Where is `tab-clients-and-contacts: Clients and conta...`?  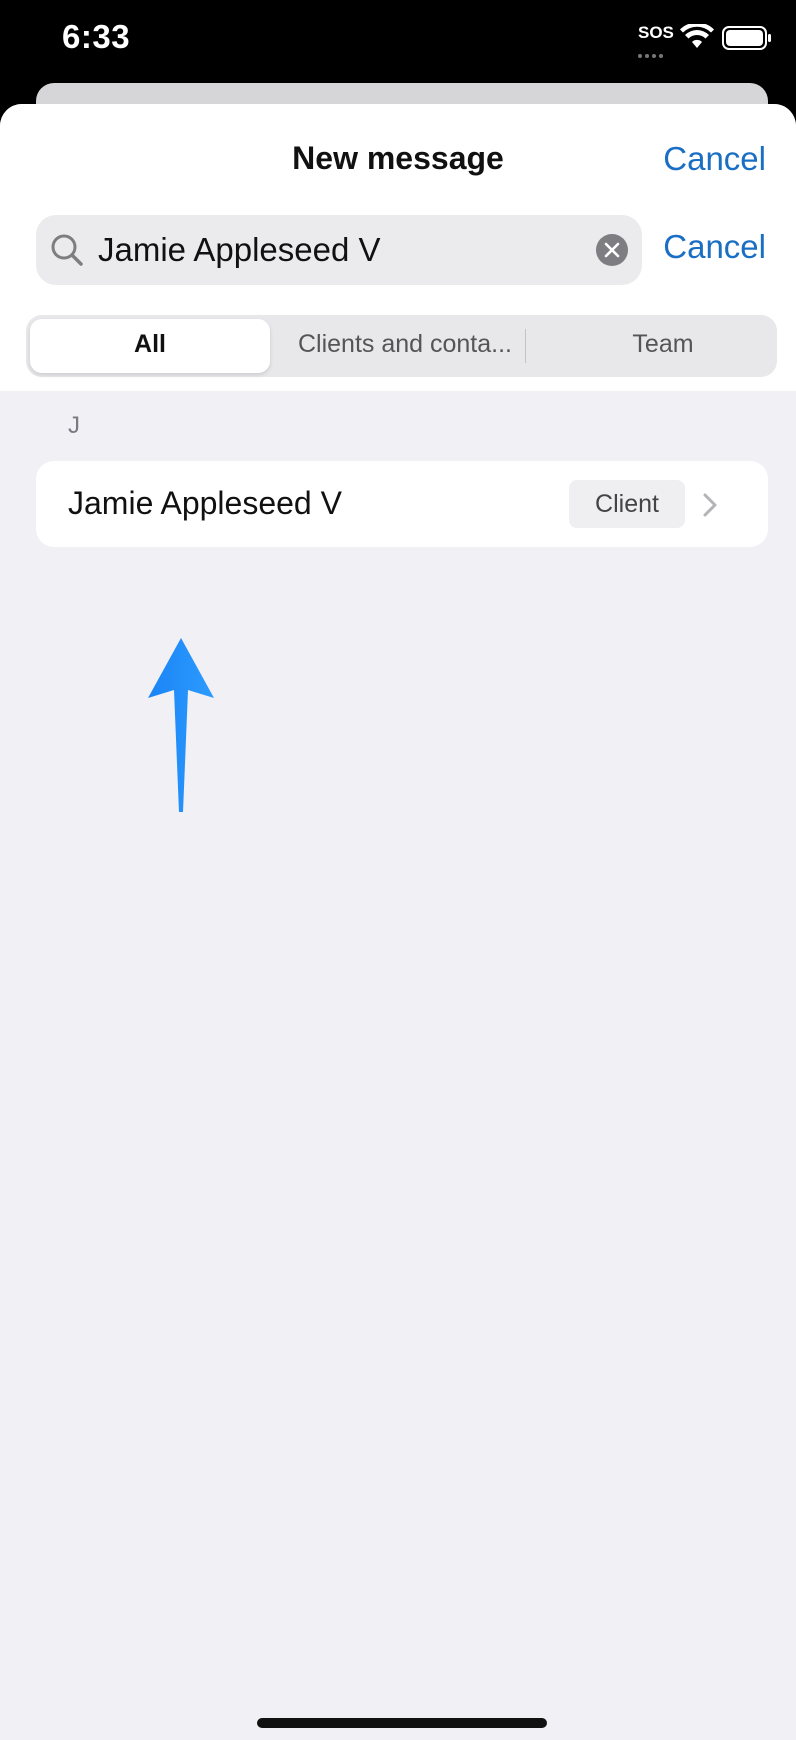 tab-clients-and-contacts: Clients and conta... is located at coordinates (405, 344).